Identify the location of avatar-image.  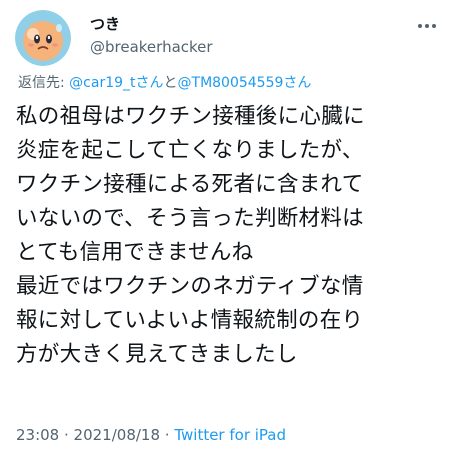
(43, 38).